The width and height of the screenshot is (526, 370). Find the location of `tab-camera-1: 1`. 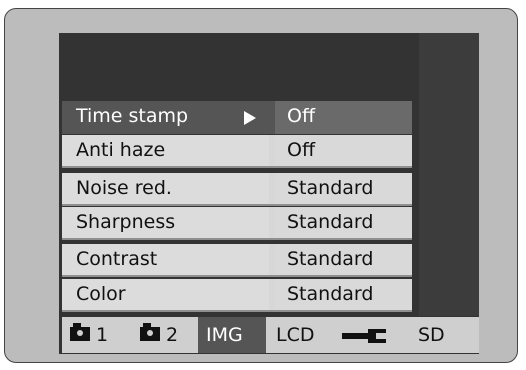

tab-camera-1: 1 is located at coordinates (96, 335).